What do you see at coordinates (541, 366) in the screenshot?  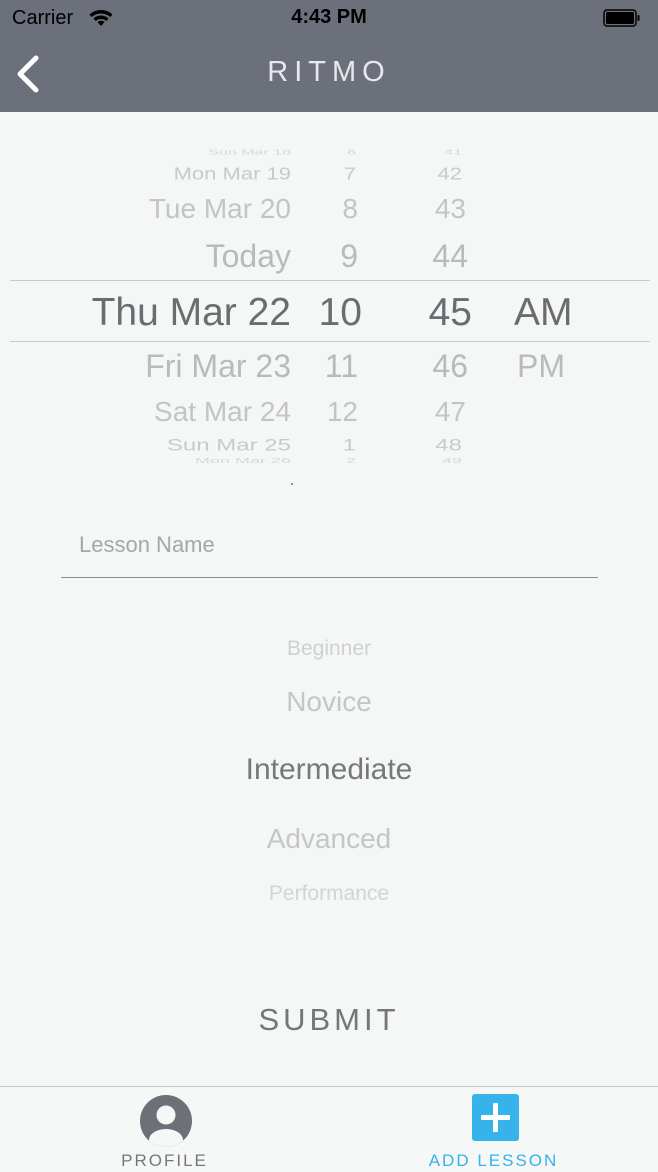 I see `period-option: PM` at bounding box center [541, 366].